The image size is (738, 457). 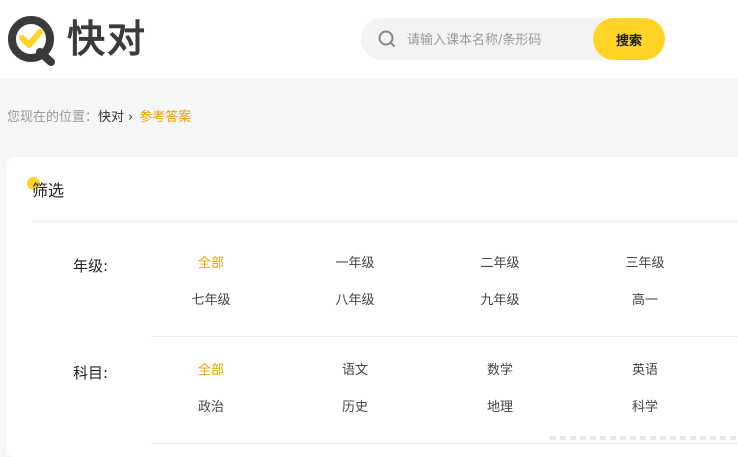 What do you see at coordinates (386, 38) in the screenshot?
I see `search-icon` at bounding box center [386, 38].